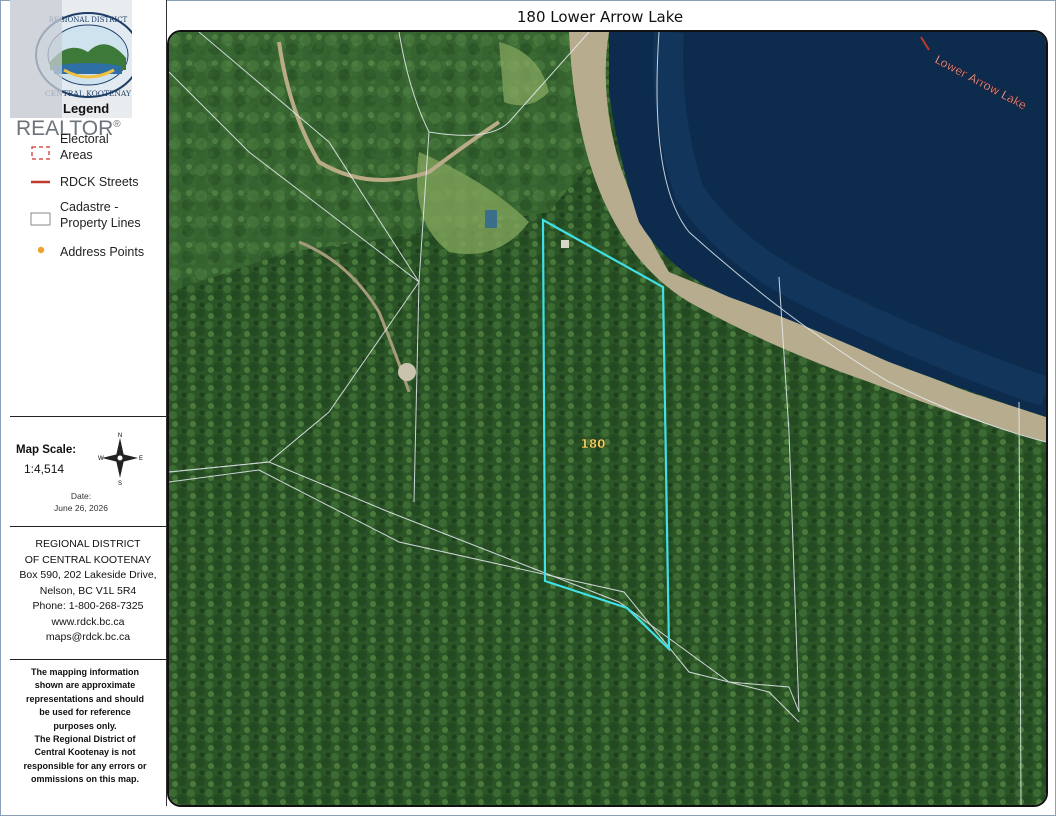 This screenshot has width=1056, height=816. What do you see at coordinates (120, 436) in the screenshot?
I see `compass-n: N` at bounding box center [120, 436].